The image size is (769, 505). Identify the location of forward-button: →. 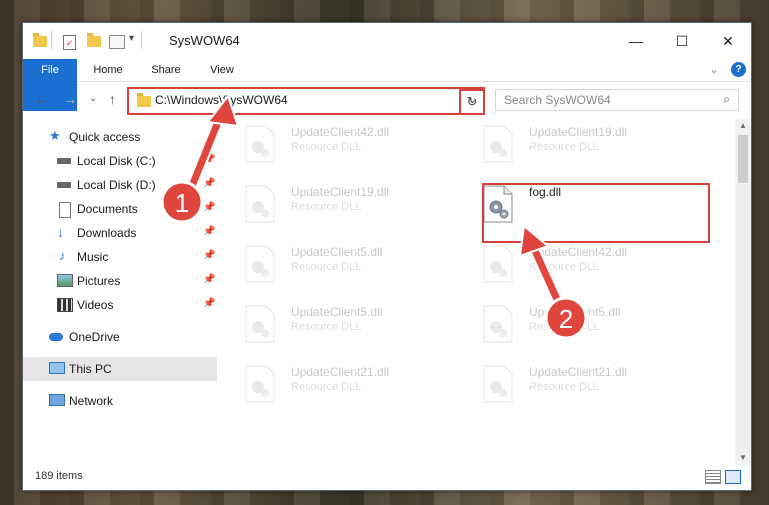
(70, 99).